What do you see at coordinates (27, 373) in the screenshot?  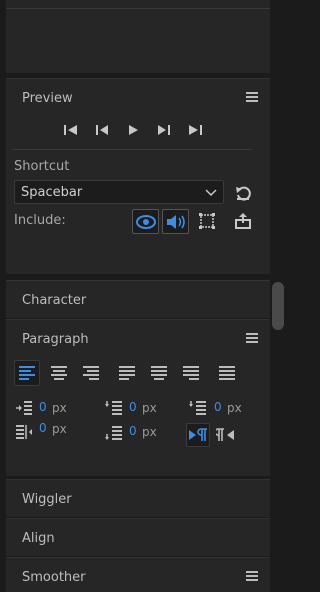 I see `align-left-icon` at bounding box center [27, 373].